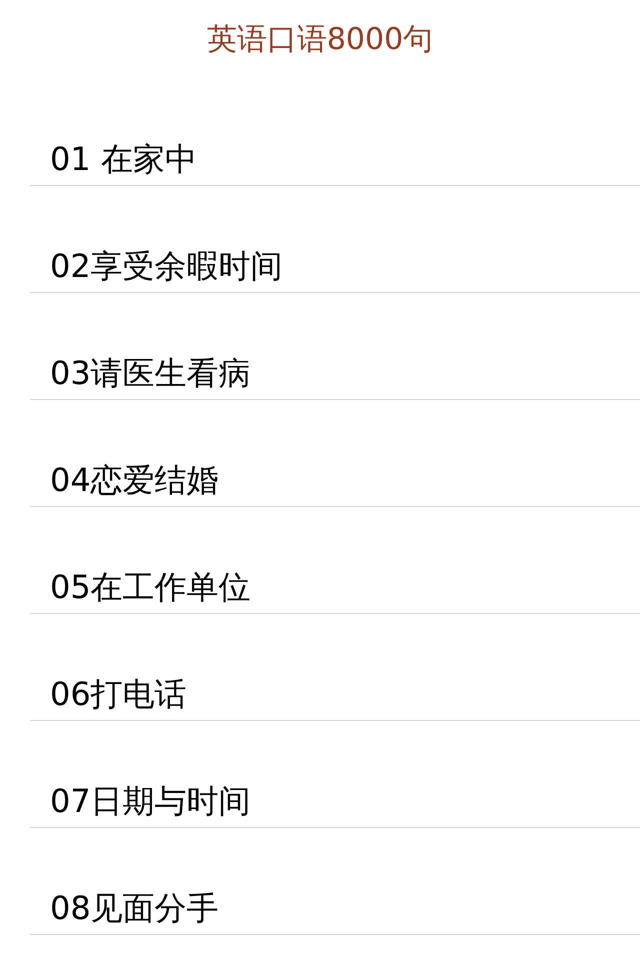 This screenshot has width=640, height=960. What do you see at coordinates (335, 881) in the screenshot?
I see `list-item: 08见面分手` at bounding box center [335, 881].